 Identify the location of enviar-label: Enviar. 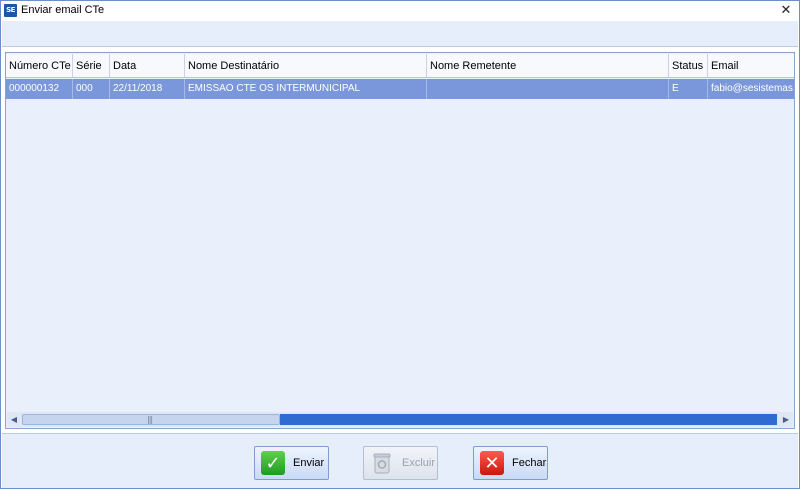
(309, 463).